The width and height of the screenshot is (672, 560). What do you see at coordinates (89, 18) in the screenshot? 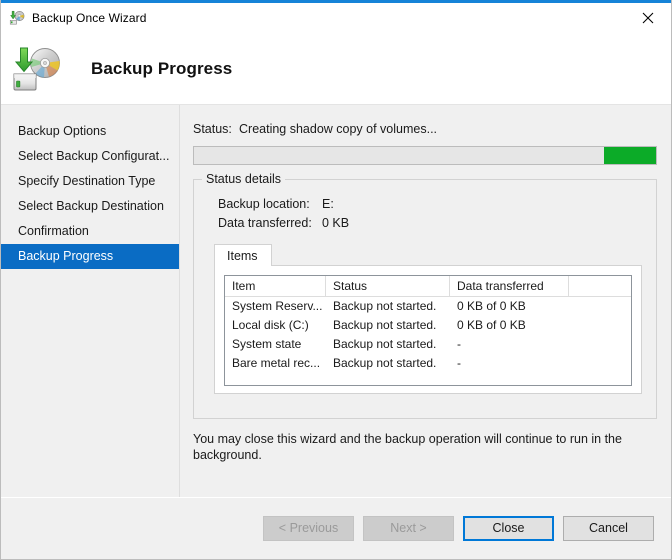
I see `window-title: Backup Once Wizard` at bounding box center [89, 18].